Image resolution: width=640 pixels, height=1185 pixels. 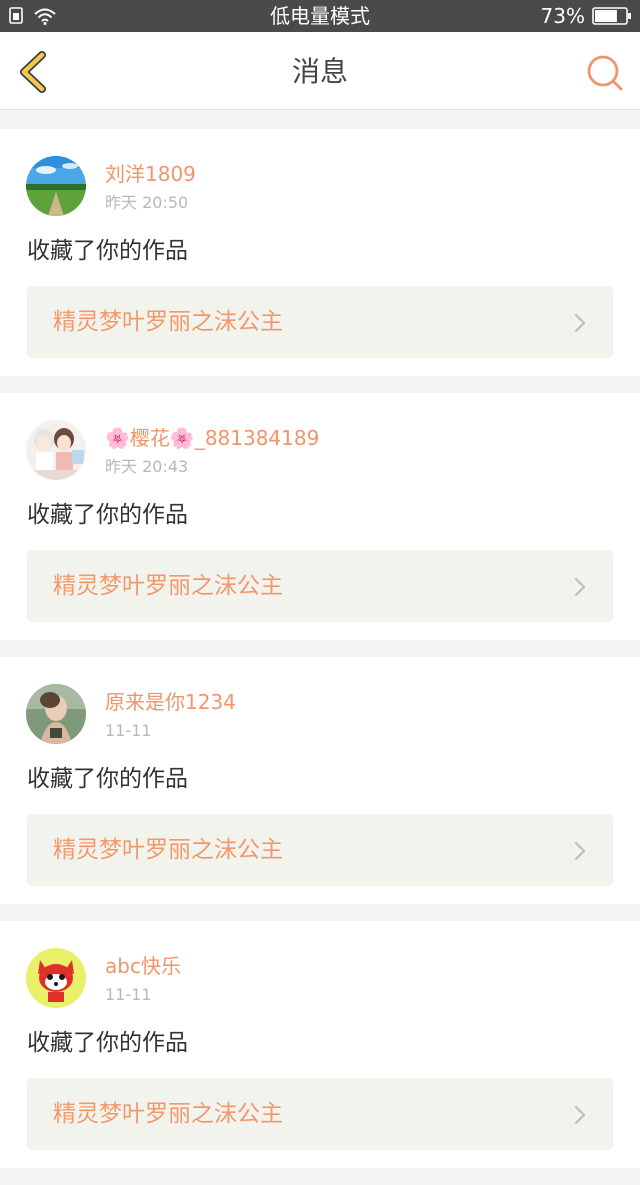 I want to click on cartoon-fox-avatar, so click(x=56, y=978).